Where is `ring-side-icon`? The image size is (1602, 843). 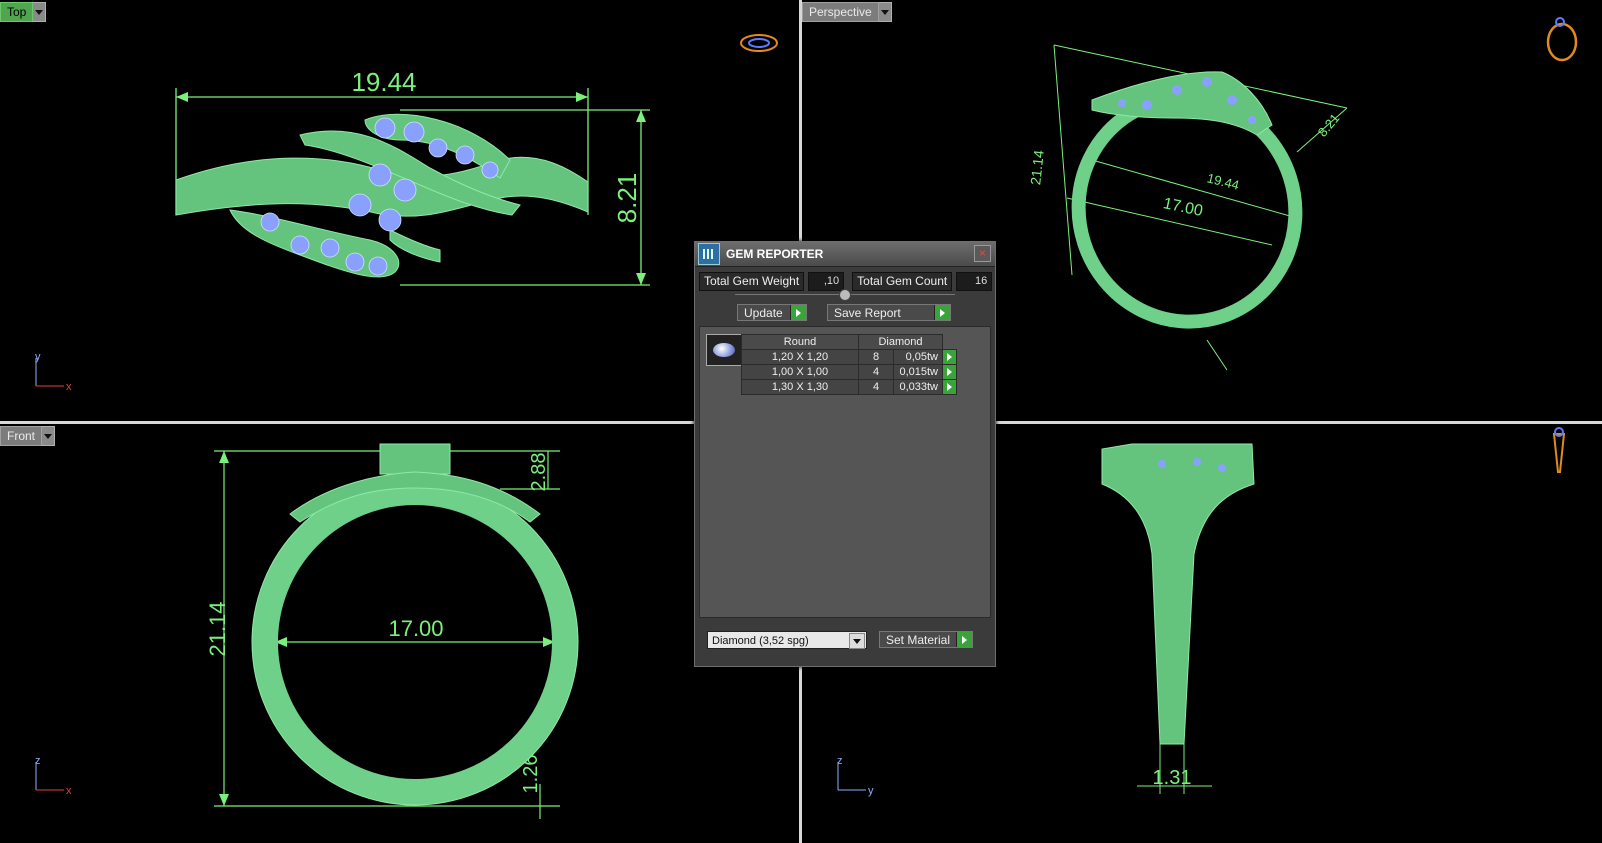
ring-side-icon is located at coordinates (1559, 450).